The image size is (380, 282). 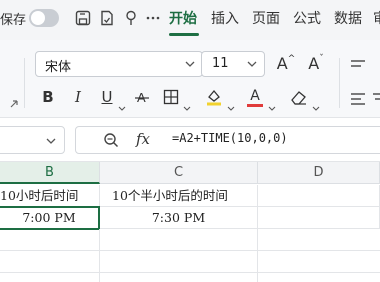 I want to click on tab-data: 数据, so click(x=348, y=19).